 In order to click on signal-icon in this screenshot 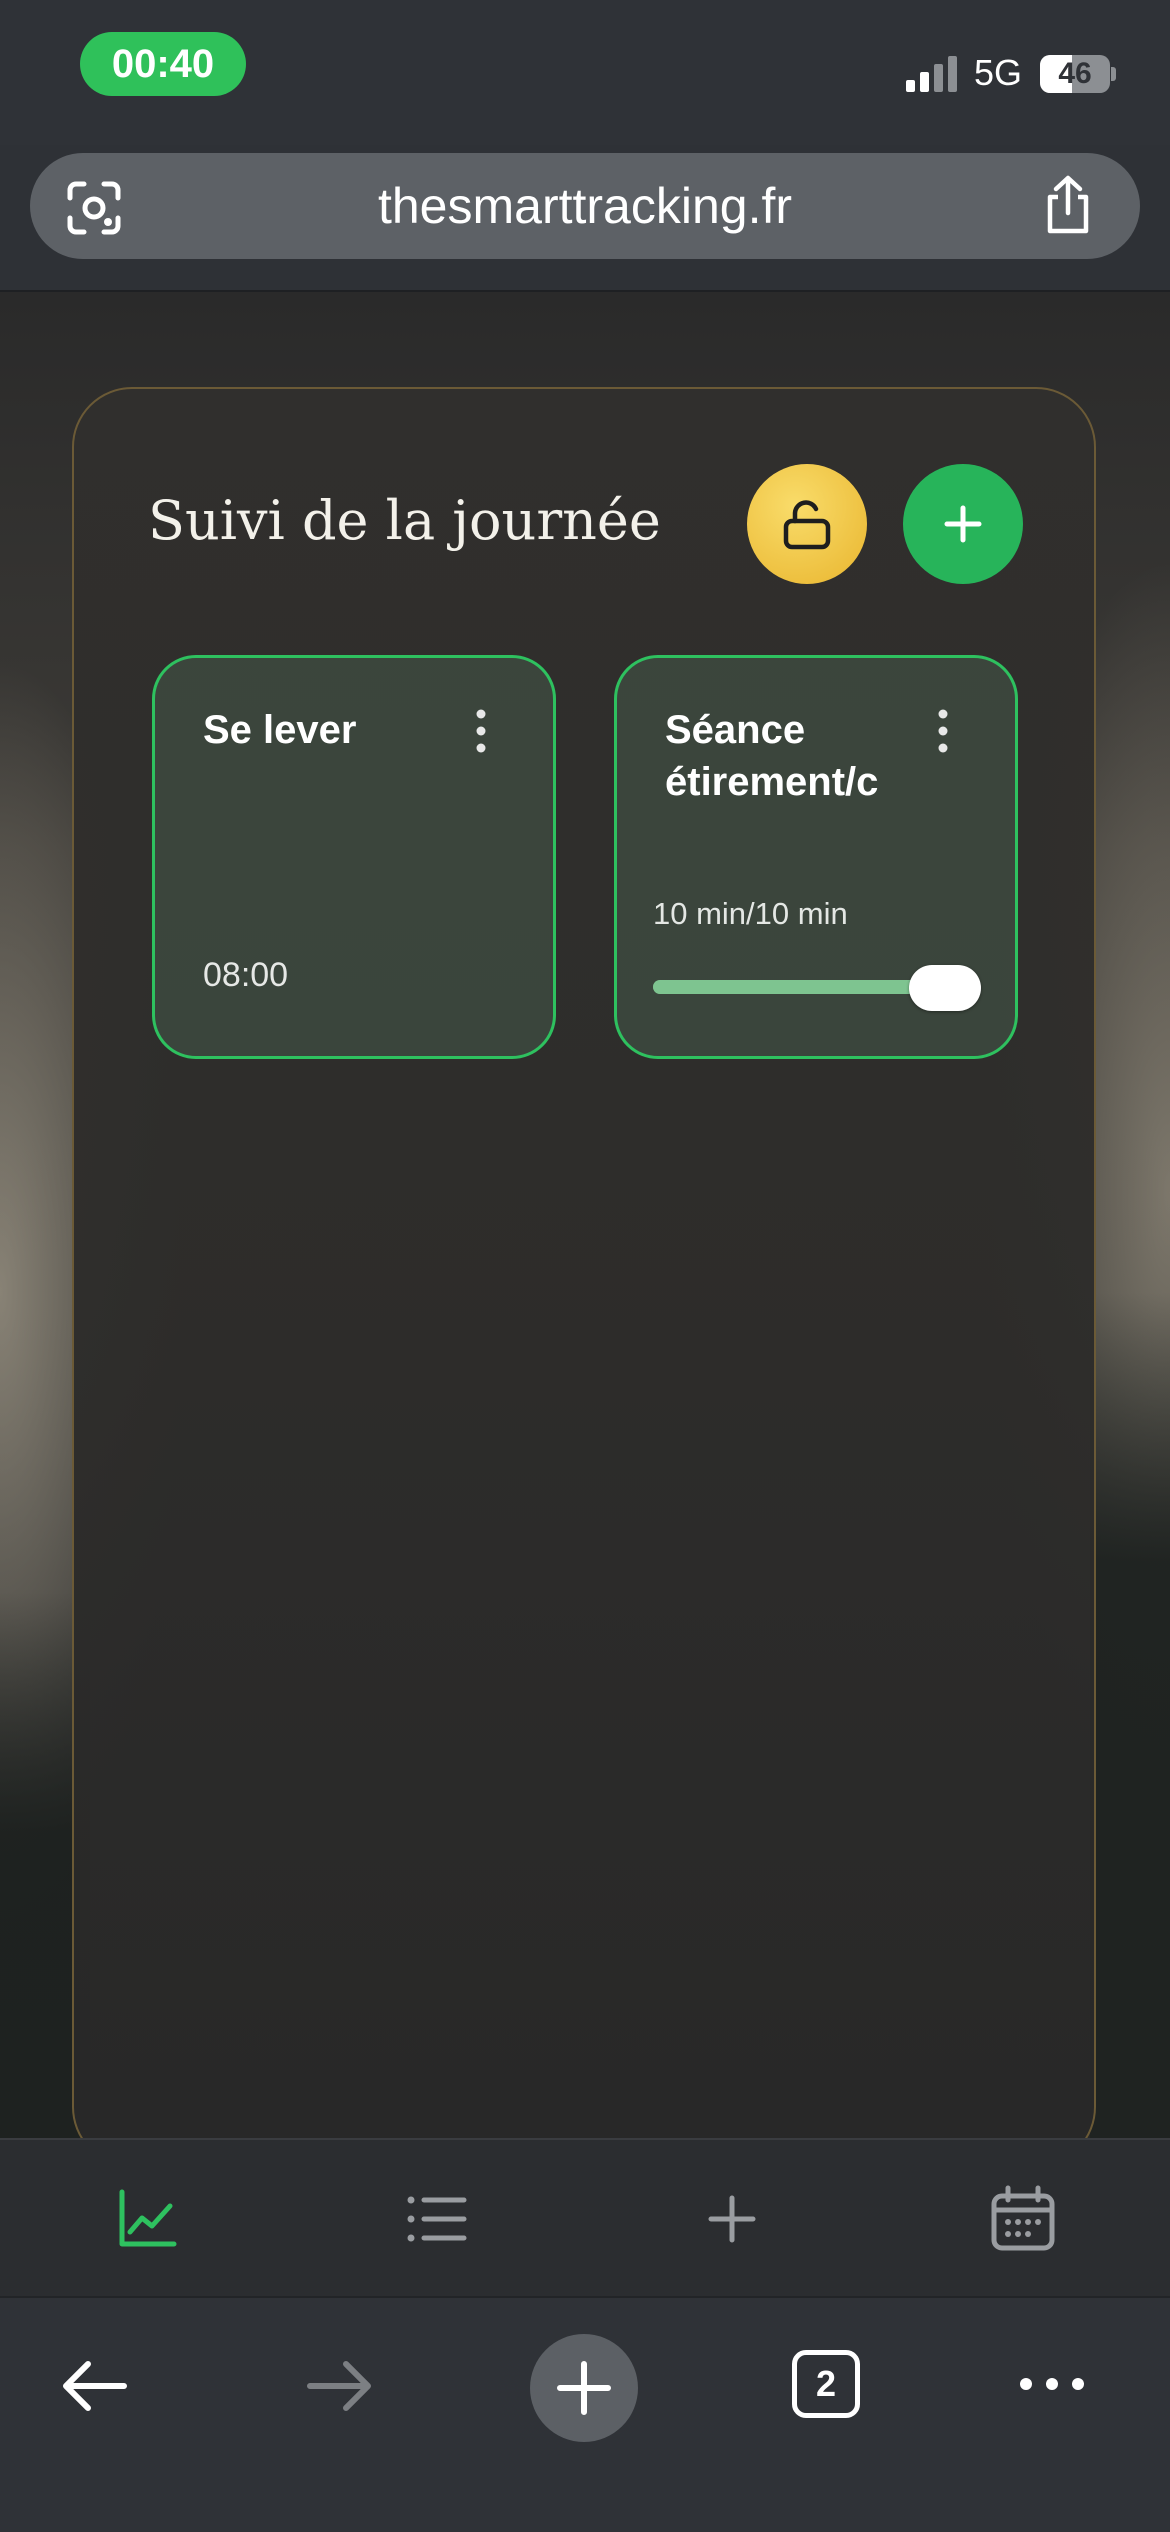, I will do `click(931, 74)`.